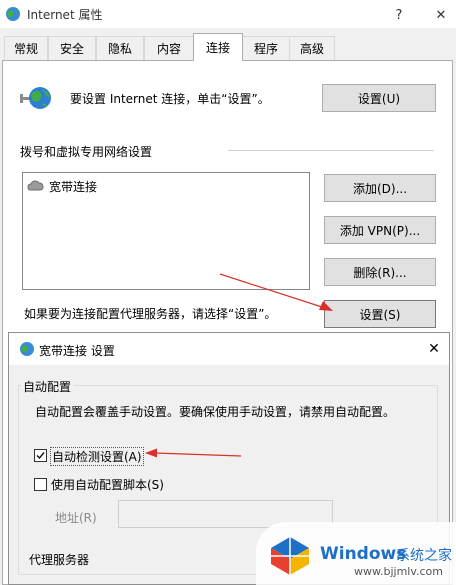 The width and height of the screenshot is (456, 585). I want to click on watermark-brand-cn: 系统之家, so click(424, 556).